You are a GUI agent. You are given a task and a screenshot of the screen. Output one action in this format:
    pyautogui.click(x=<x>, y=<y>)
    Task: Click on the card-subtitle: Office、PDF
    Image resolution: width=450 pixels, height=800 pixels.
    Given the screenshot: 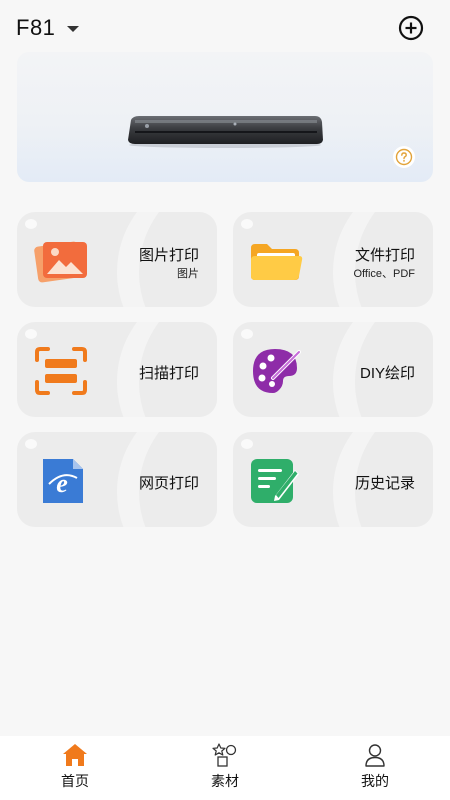 What is the action you would take?
    pyautogui.click(x=384, y=274)
    